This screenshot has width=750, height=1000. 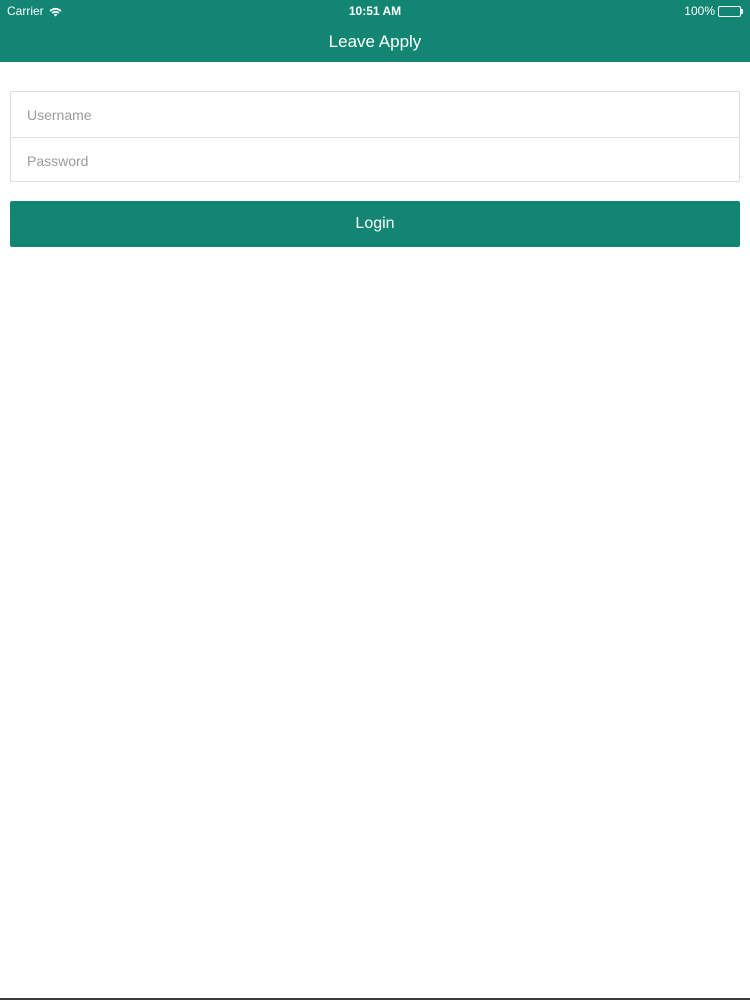 What do you see at coordinates (375, 160) in the screenshot?
I see `password-input` at bounding box center [375, 160].